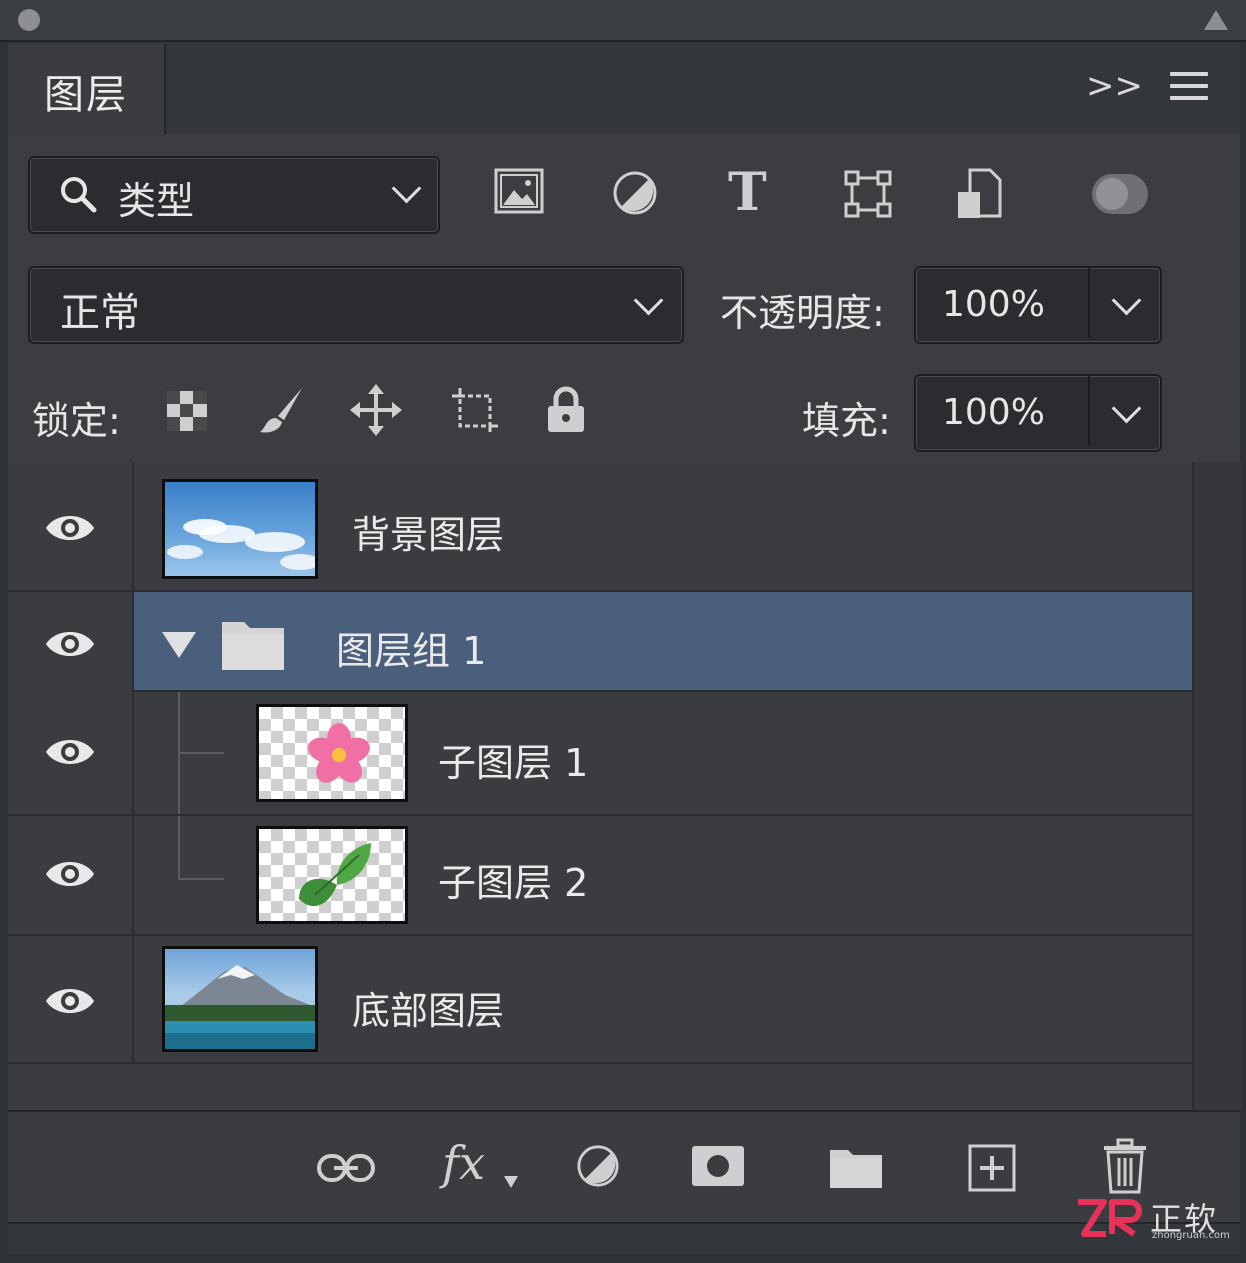 This screenshot has width=1246, height=1263. I want to click on dropdown-arrow-icon, so click(511, 1182).